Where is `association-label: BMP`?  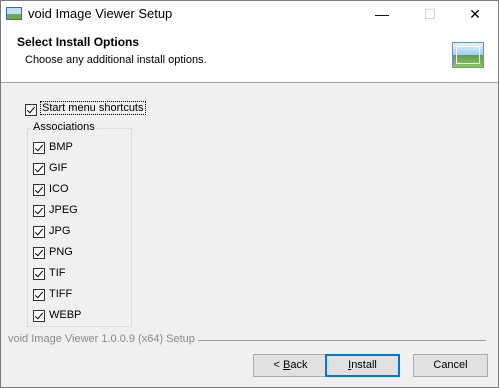
association-label: BMP is located at coordinates (61, 147).